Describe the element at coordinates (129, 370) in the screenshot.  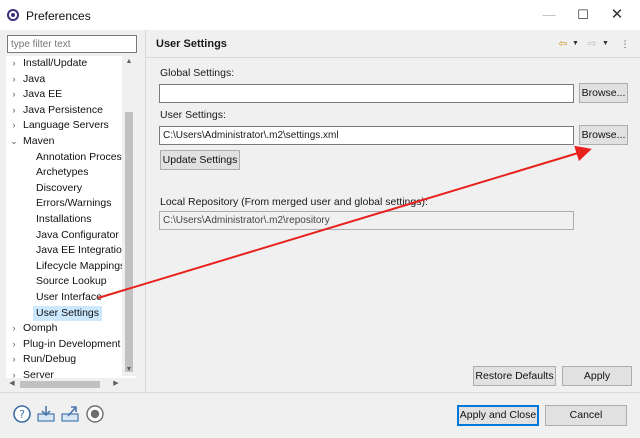
I see `scroll-down-icon: ▼` at that location.